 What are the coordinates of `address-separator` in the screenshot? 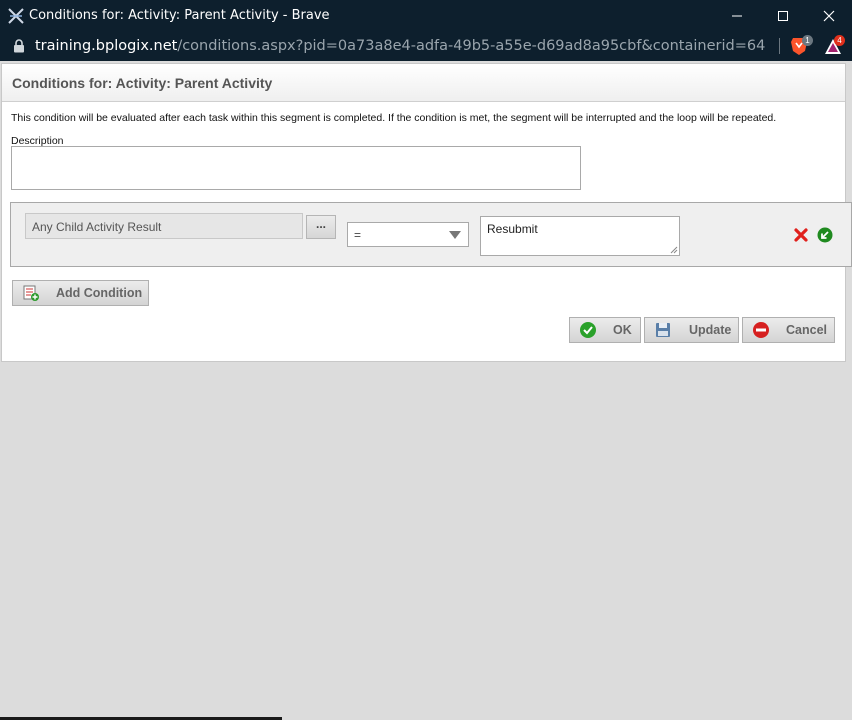 It's located at (779, 46).